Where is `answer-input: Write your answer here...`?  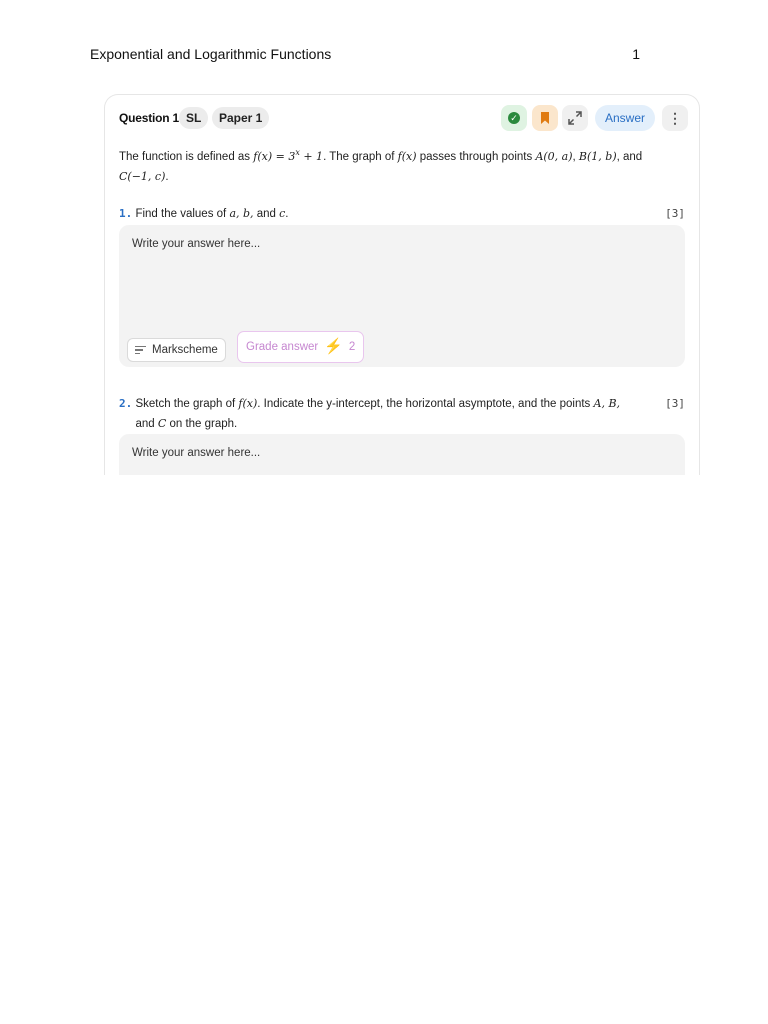
answer-input: Write your answer here... is located at coordinates (402, 454).